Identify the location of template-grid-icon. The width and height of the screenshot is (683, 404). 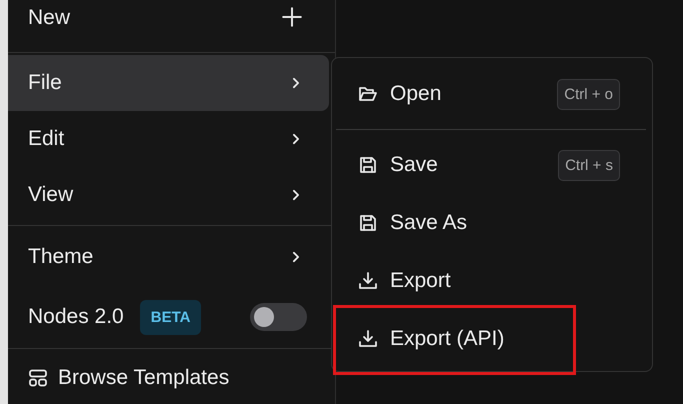
(38, 378).